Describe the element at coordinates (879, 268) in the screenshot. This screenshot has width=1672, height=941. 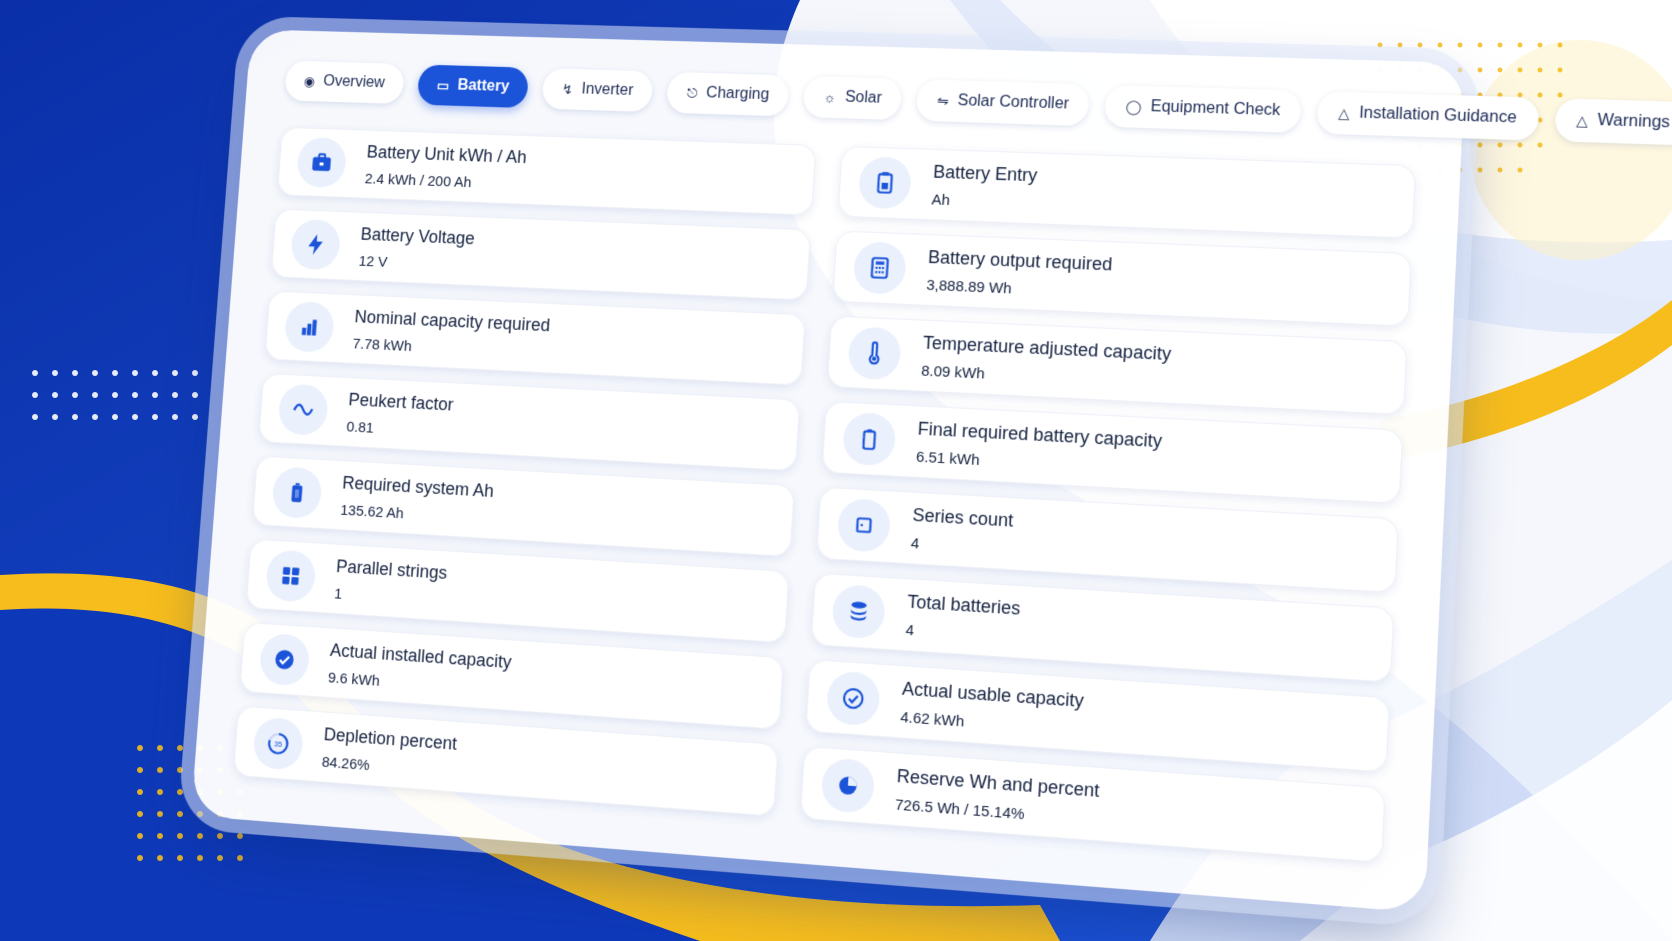
I see `calculator-icon` at that location.